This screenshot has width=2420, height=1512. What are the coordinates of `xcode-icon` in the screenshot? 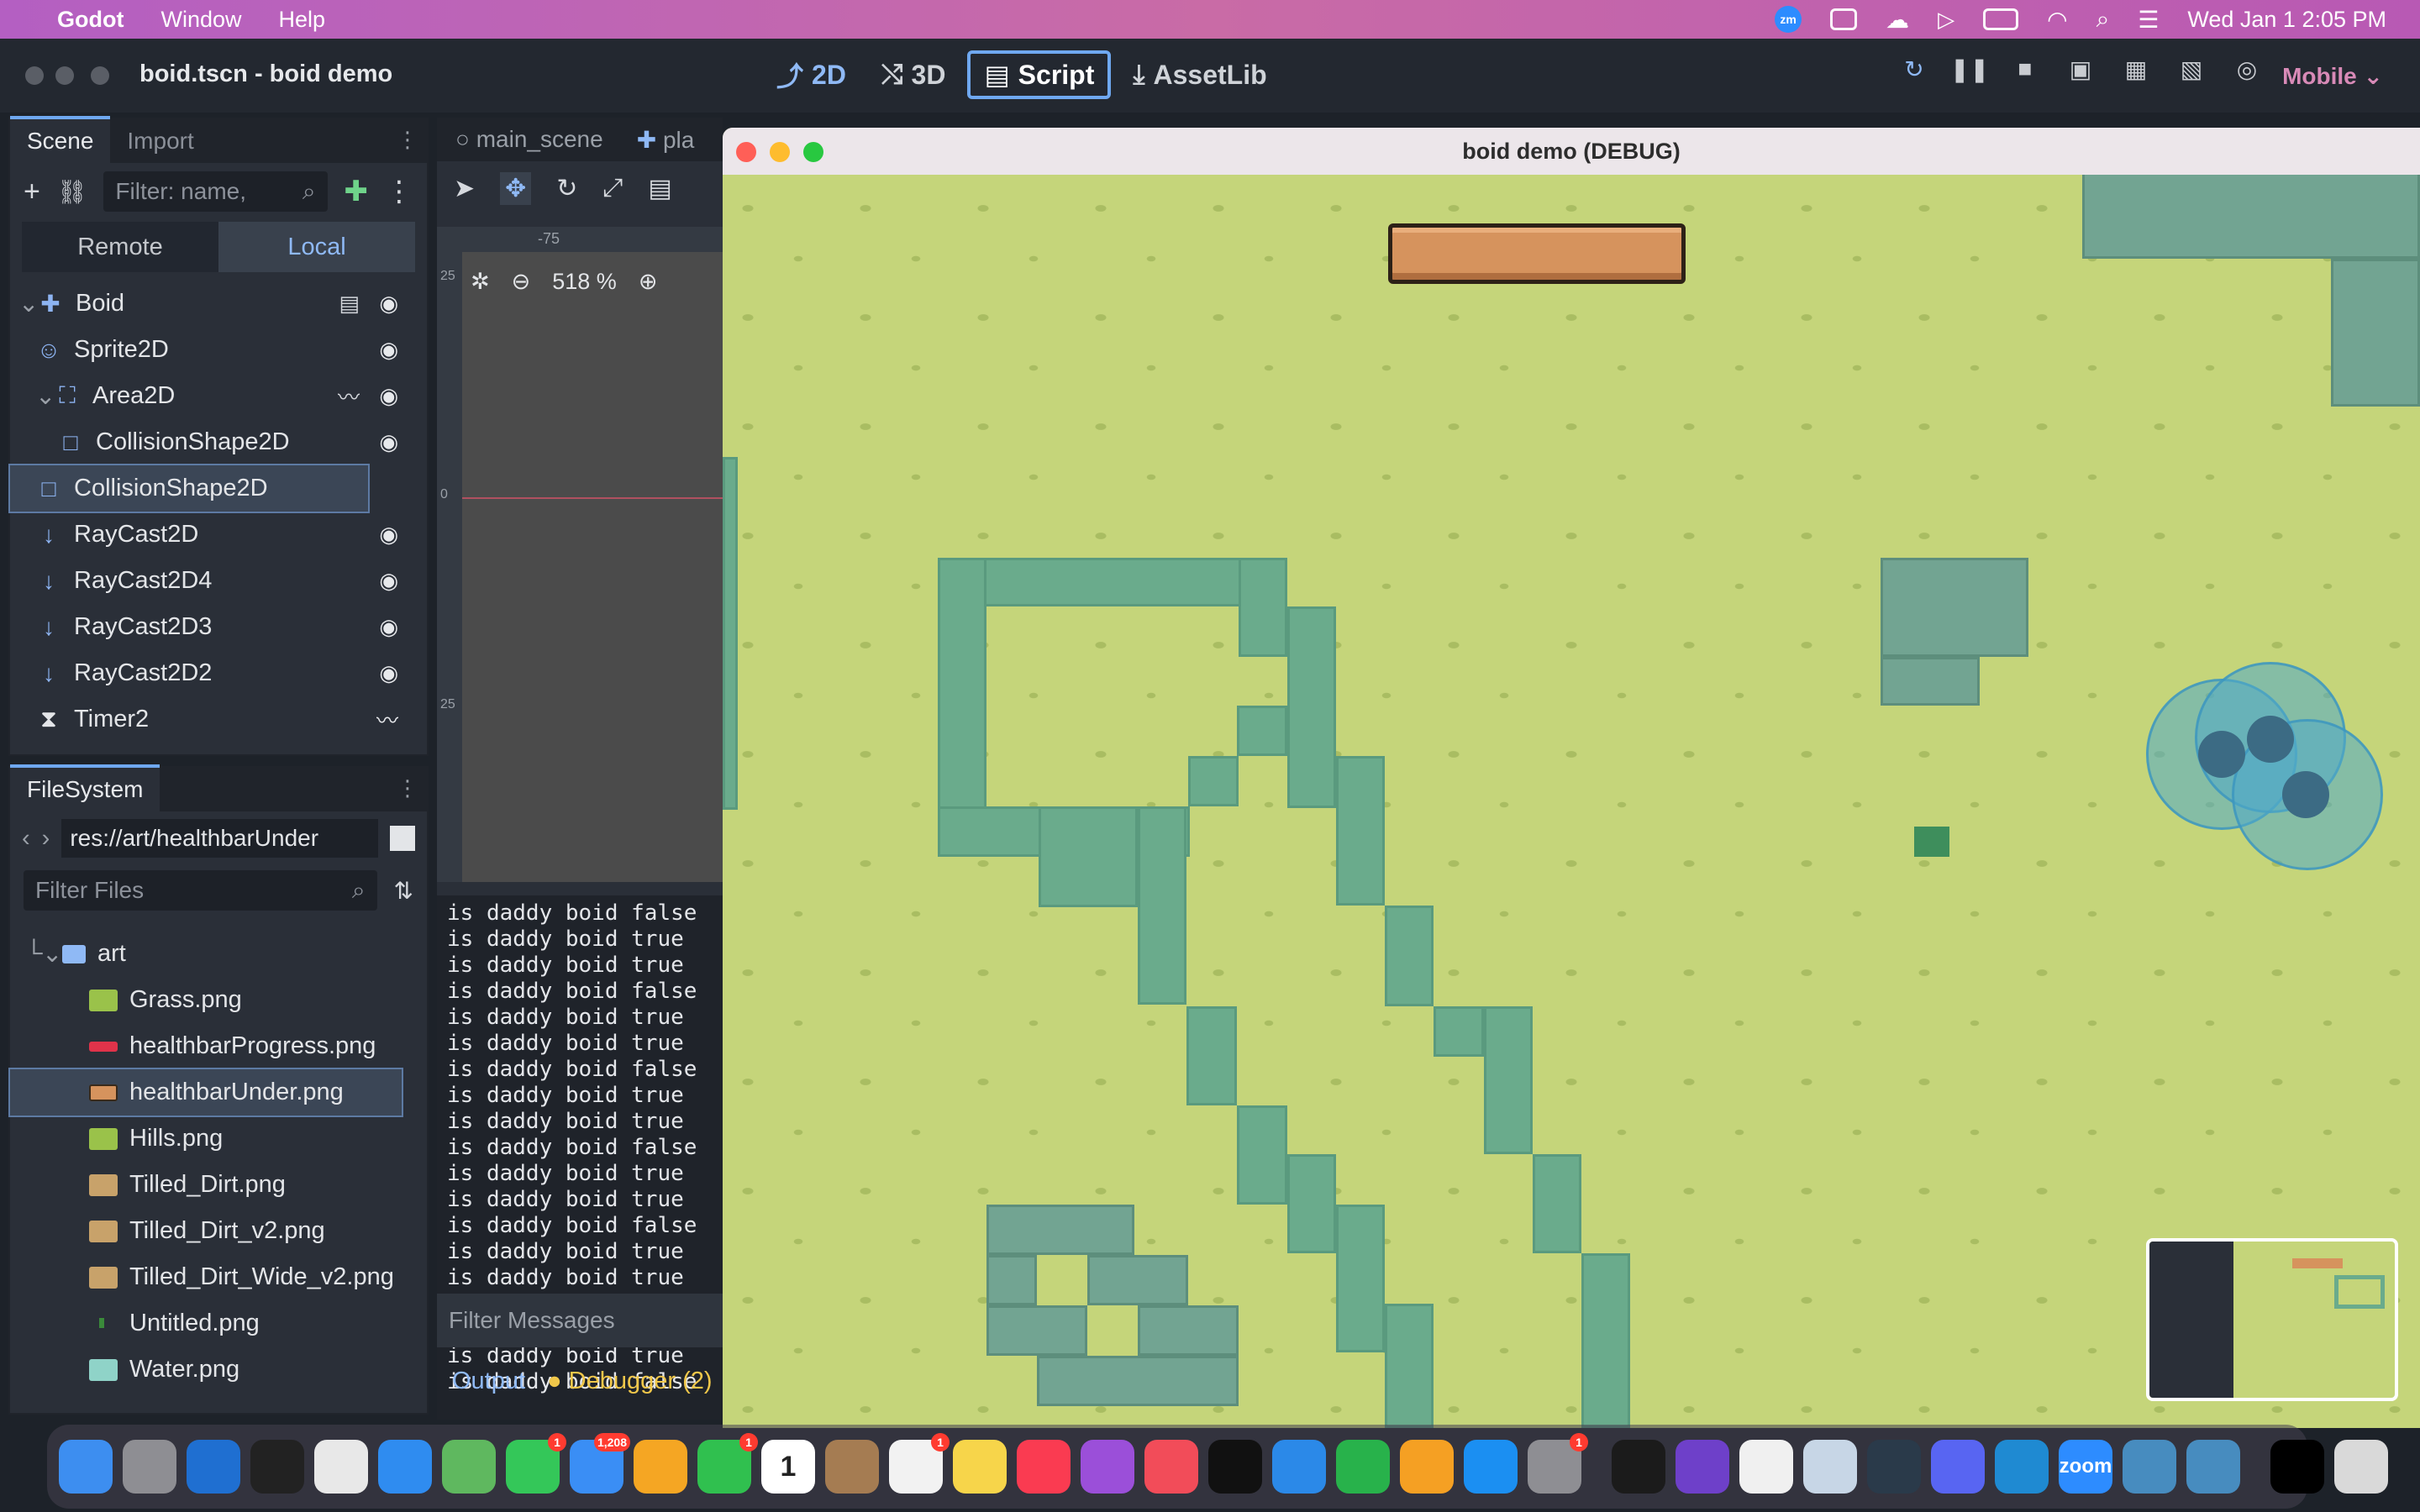 It's located at (214, 1467).